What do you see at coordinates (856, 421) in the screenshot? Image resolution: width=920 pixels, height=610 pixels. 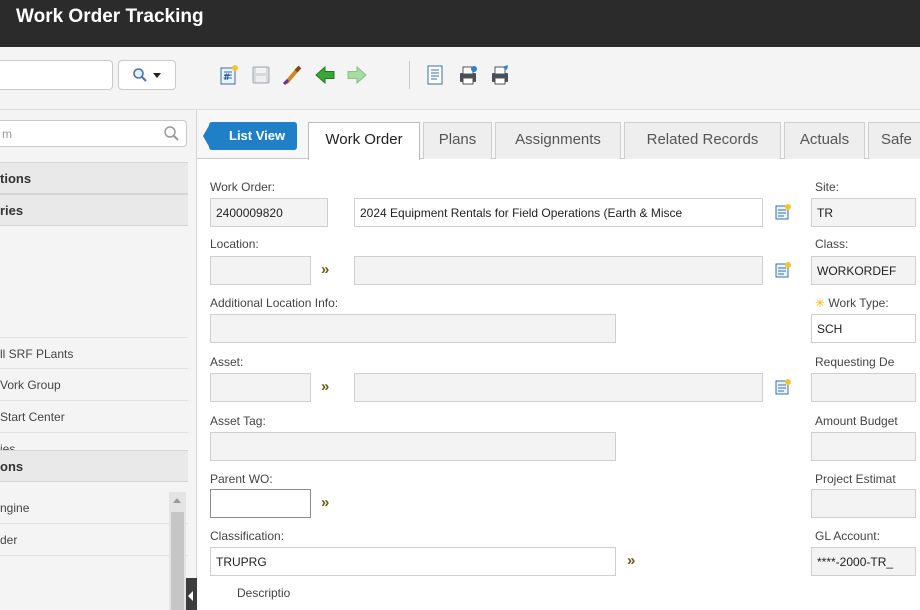 I see `amount-budgeted-label: Amount Budget` at bounding box center [856, 421].